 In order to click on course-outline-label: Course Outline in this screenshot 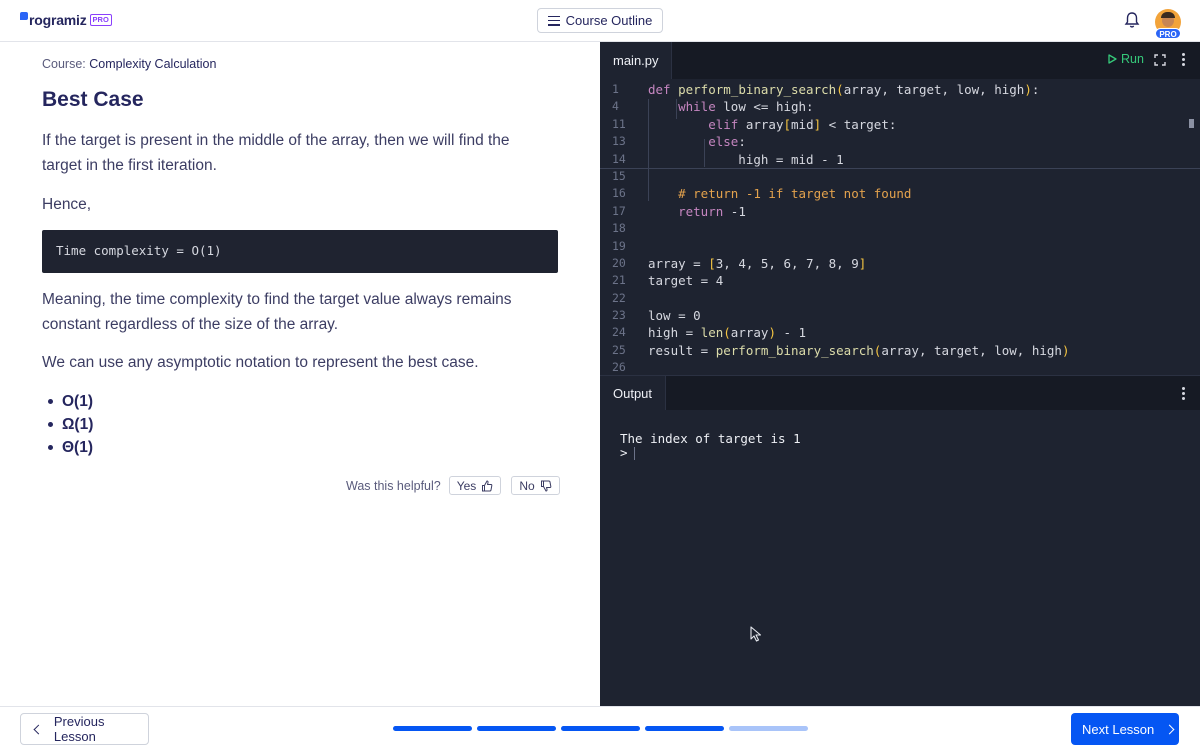, I will do `click(609, 20)`.